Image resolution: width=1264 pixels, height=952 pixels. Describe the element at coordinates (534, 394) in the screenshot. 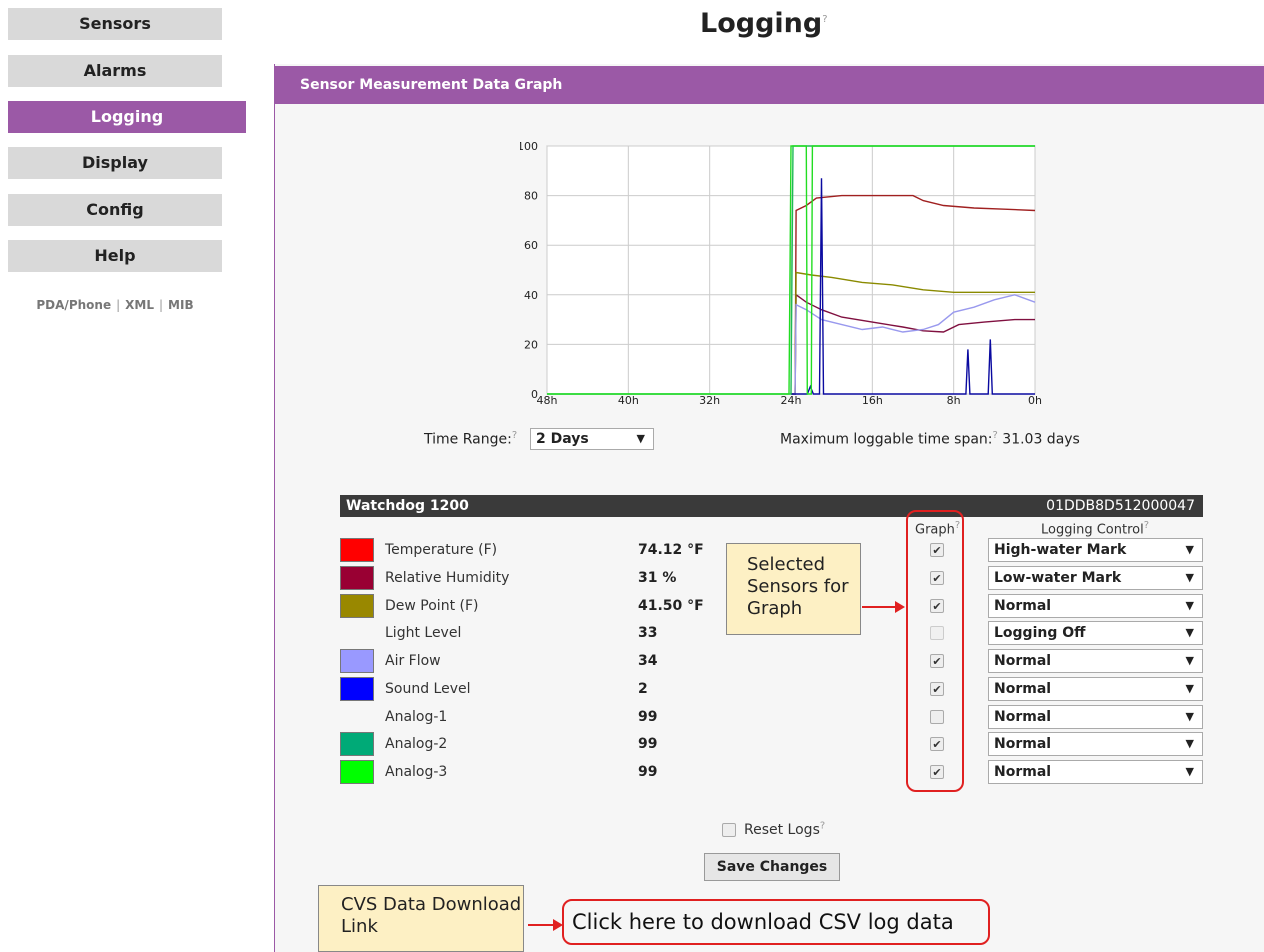

I see `y-tick-label: 0` at that location.